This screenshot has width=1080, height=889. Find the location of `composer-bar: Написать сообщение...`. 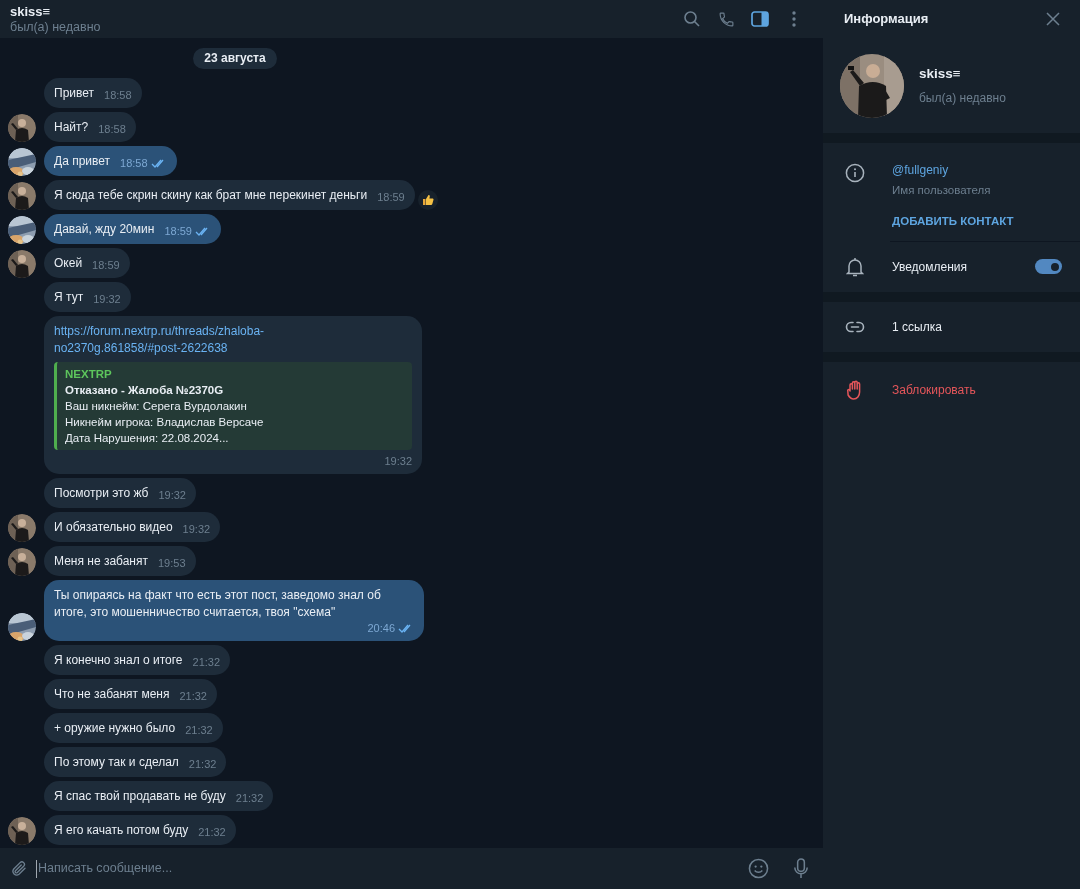

composer-bar: Написать сообщение... is located at coordinates (411, 868).